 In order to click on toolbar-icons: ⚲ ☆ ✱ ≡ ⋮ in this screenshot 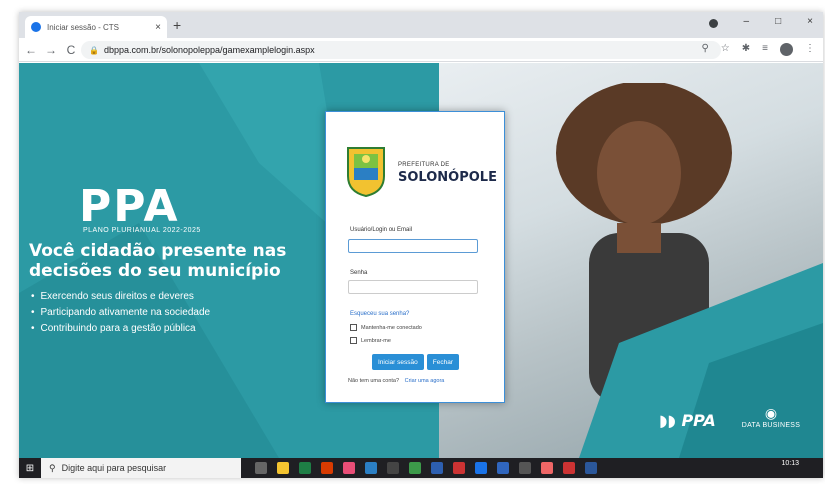, I will do `click(758, 49)`.